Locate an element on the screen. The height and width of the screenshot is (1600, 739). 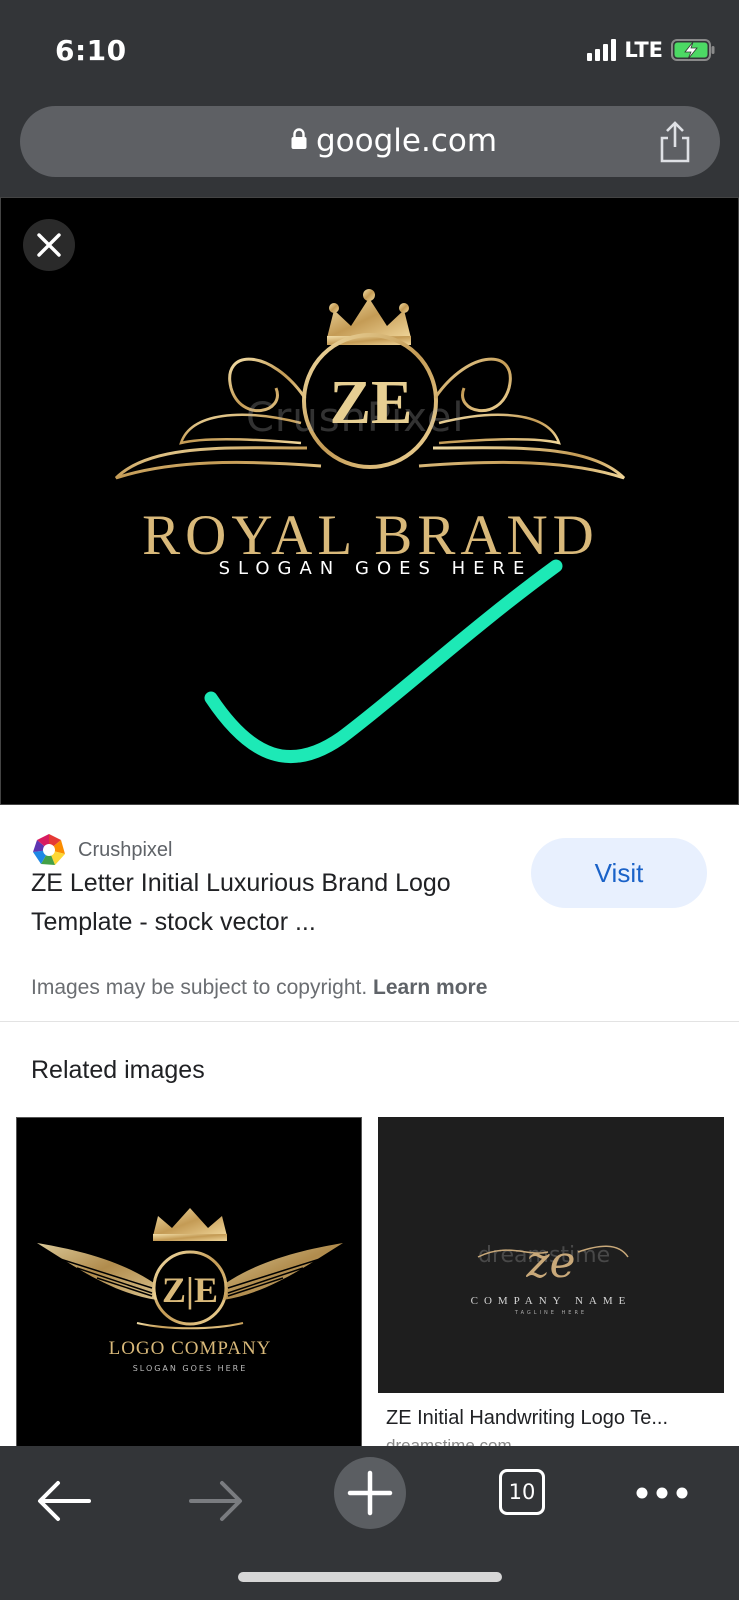
plus-icon is located at coordinates (370, 1493).